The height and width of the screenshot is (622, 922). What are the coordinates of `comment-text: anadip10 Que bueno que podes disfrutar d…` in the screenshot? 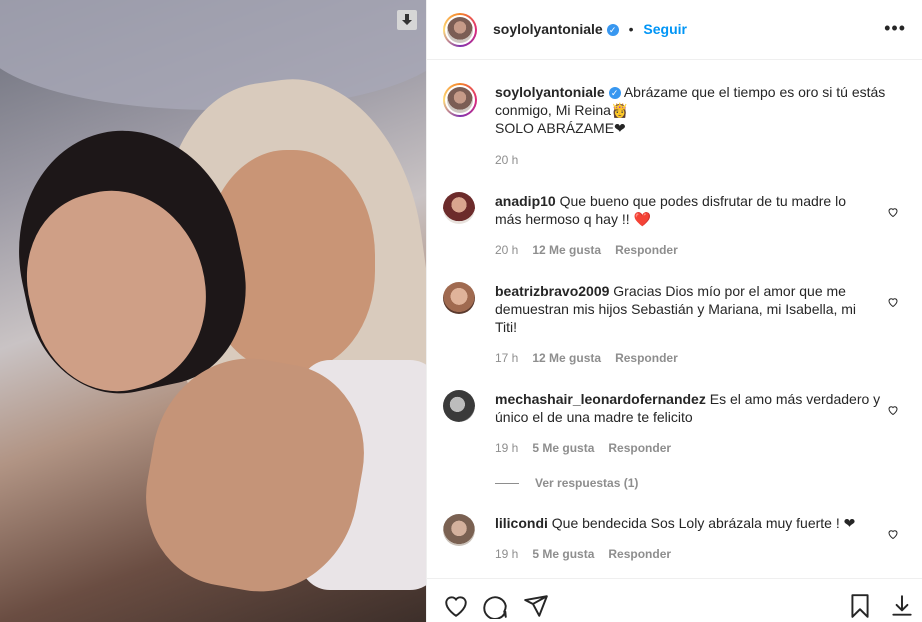 It's located at (685, 210).